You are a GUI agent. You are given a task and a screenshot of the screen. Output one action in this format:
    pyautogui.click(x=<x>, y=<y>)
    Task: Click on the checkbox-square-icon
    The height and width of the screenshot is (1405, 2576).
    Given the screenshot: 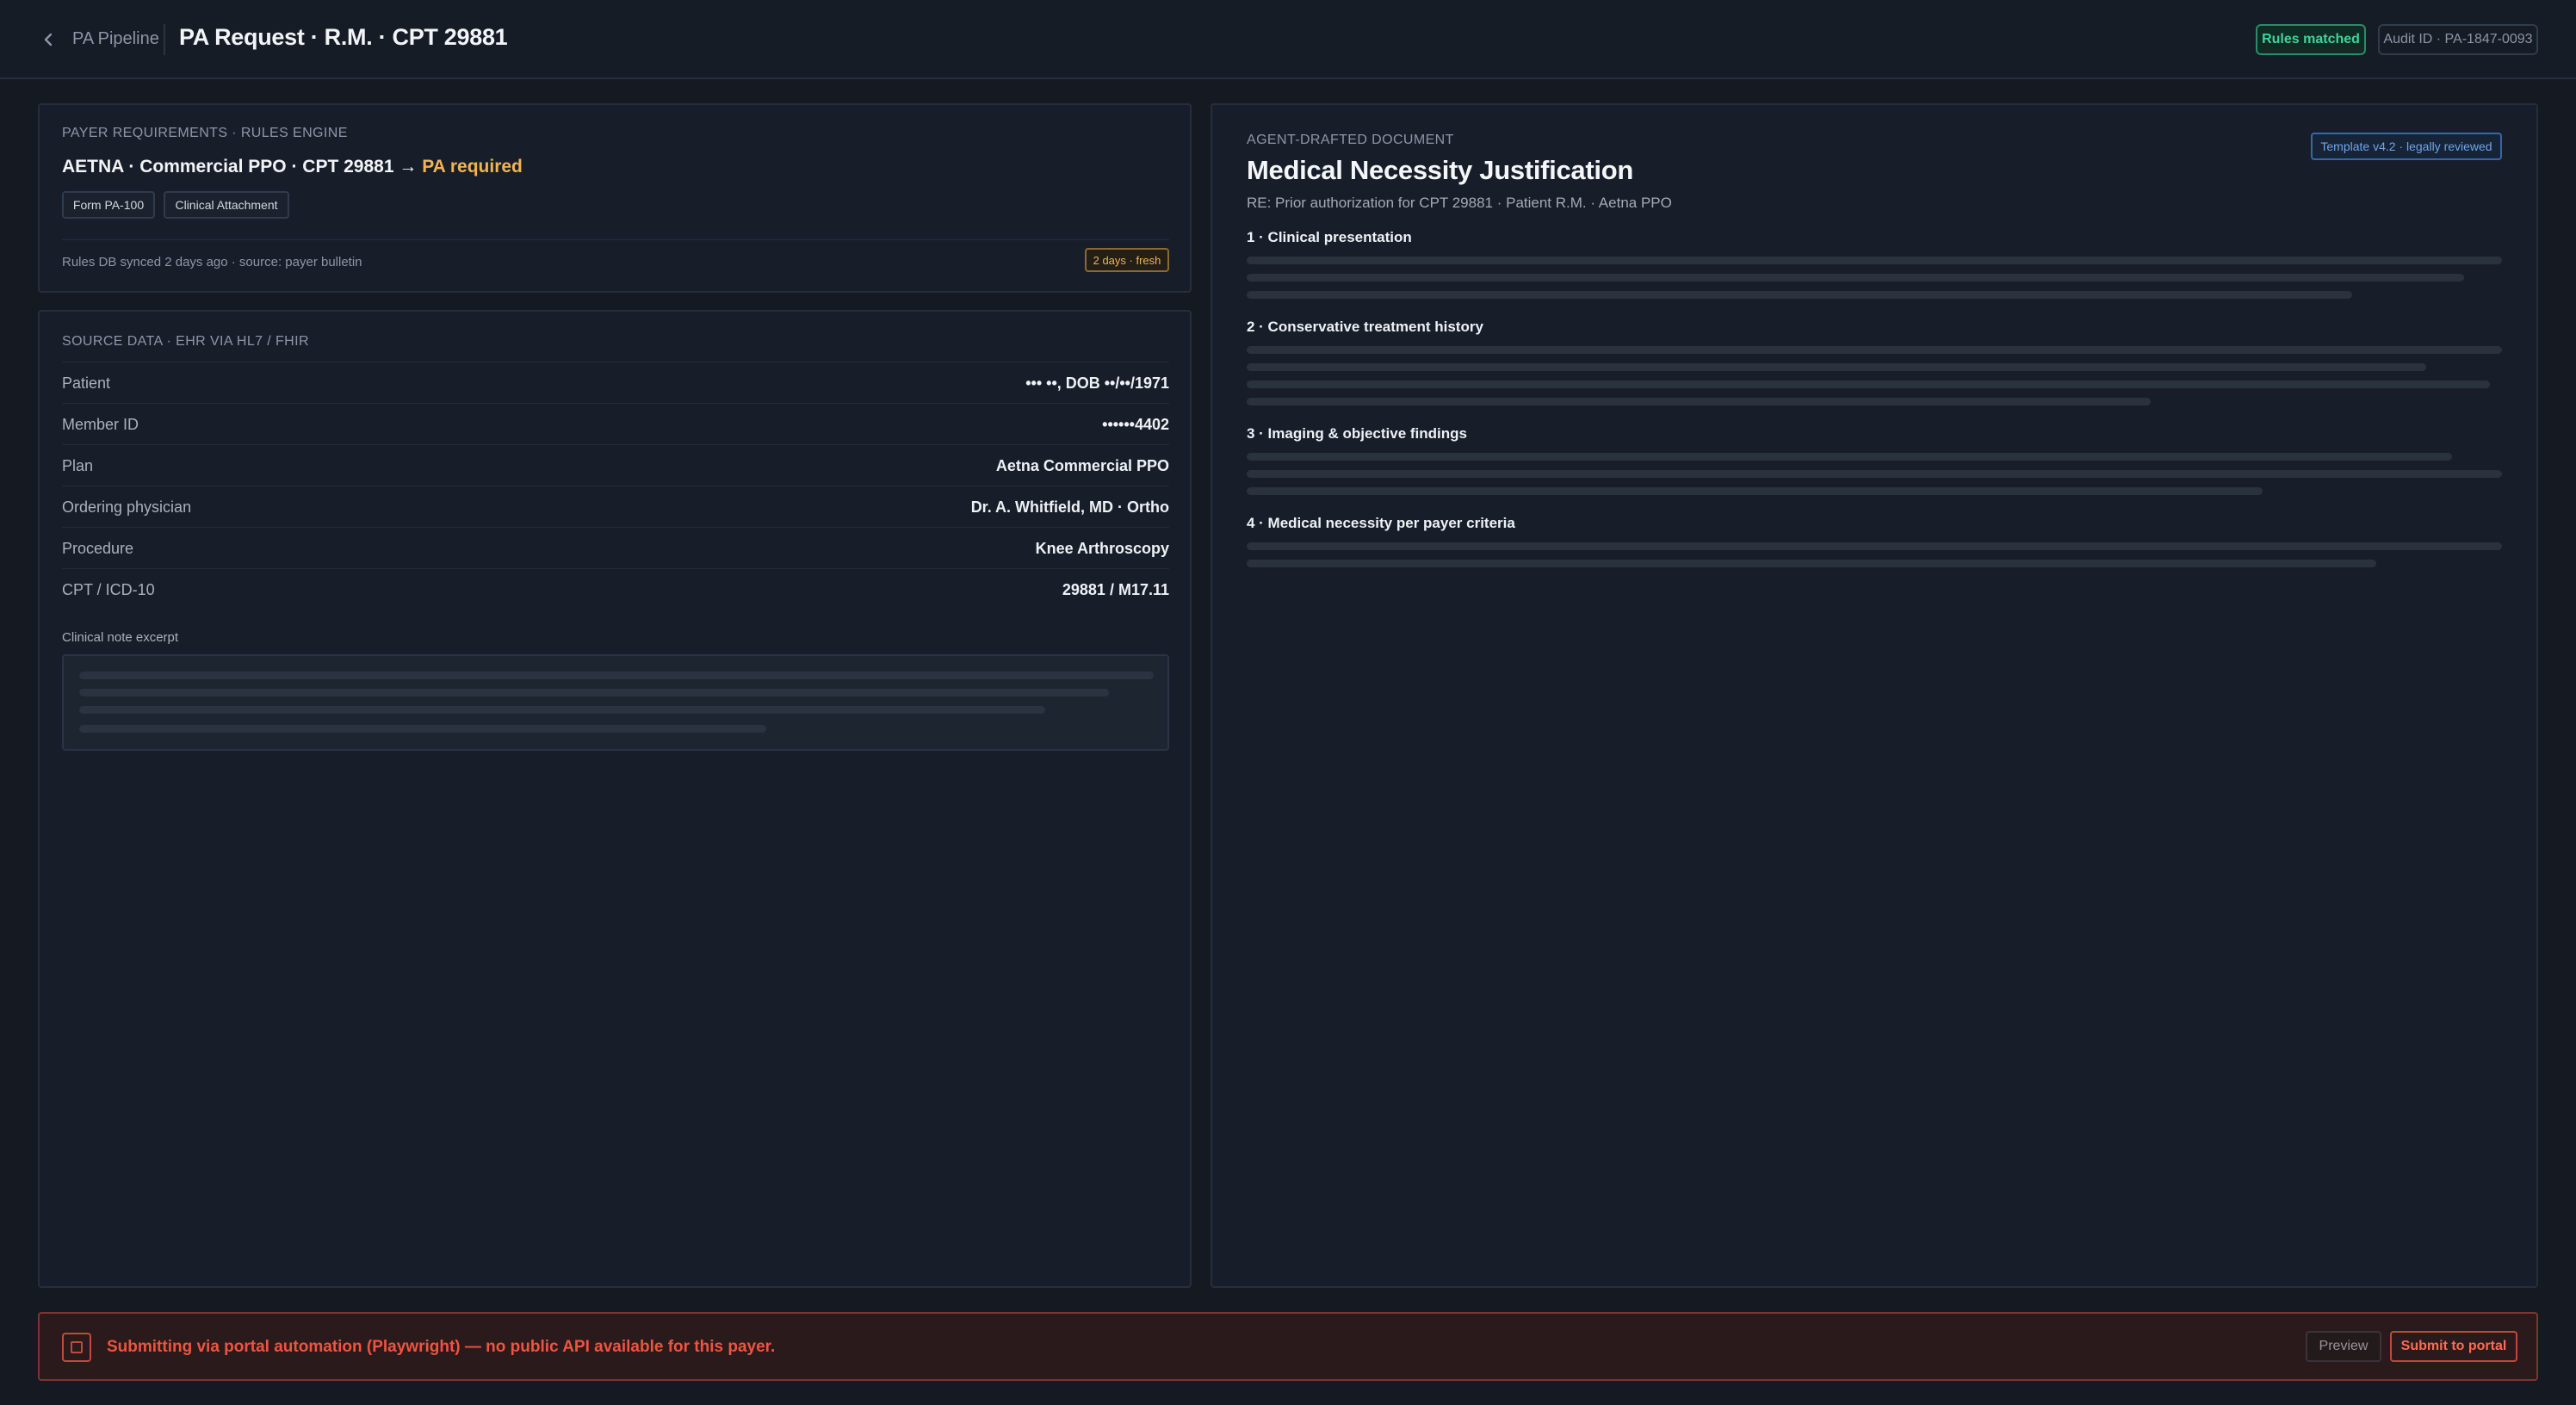 What is the action you would take?
    pyautogui.click(x=77, y=1347)
    